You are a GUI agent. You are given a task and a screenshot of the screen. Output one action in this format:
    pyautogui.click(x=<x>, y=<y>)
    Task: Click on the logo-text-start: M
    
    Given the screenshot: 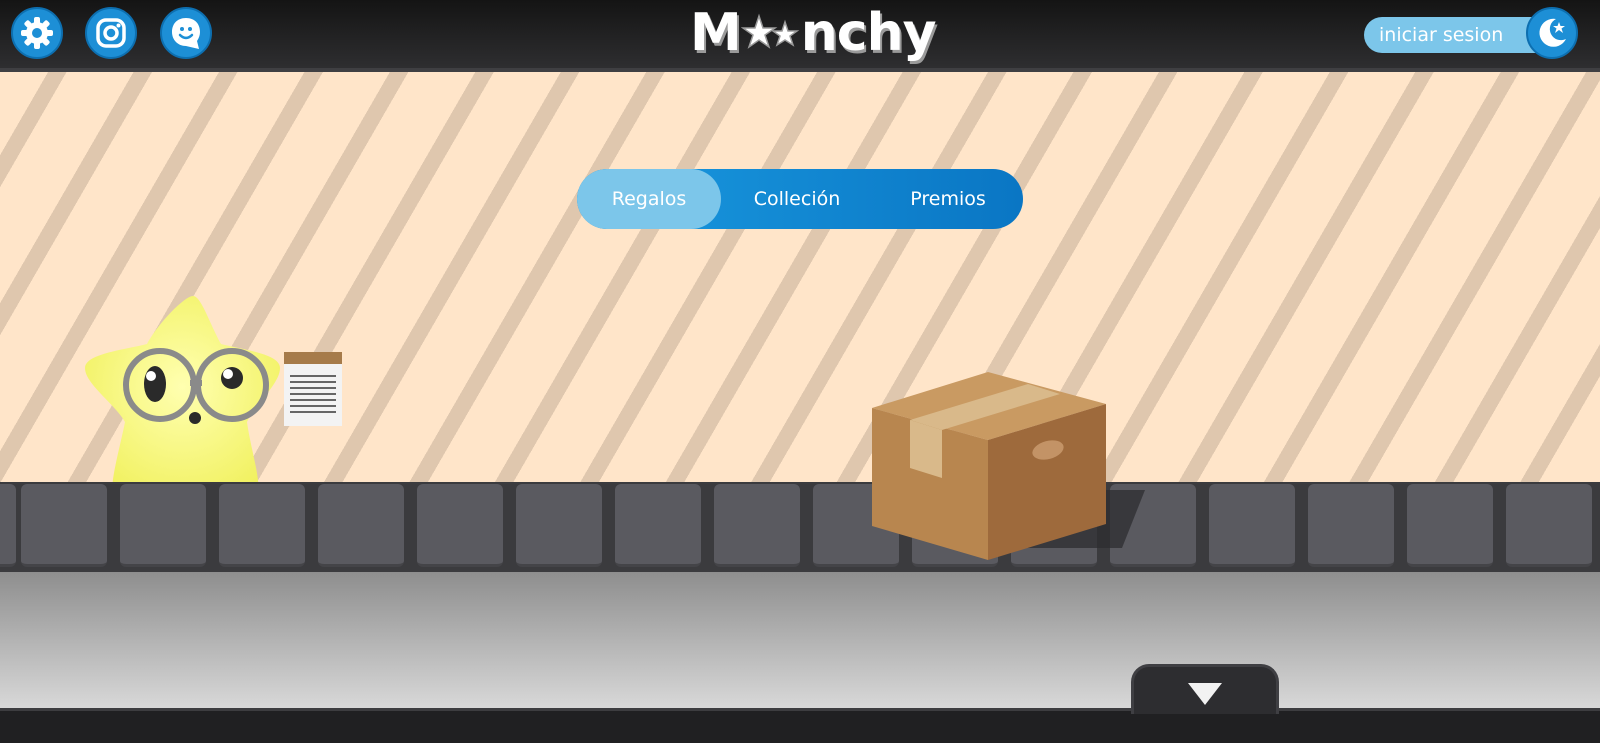 What is the action you would take?
    pyautogui.click(x=716, y=33)
    